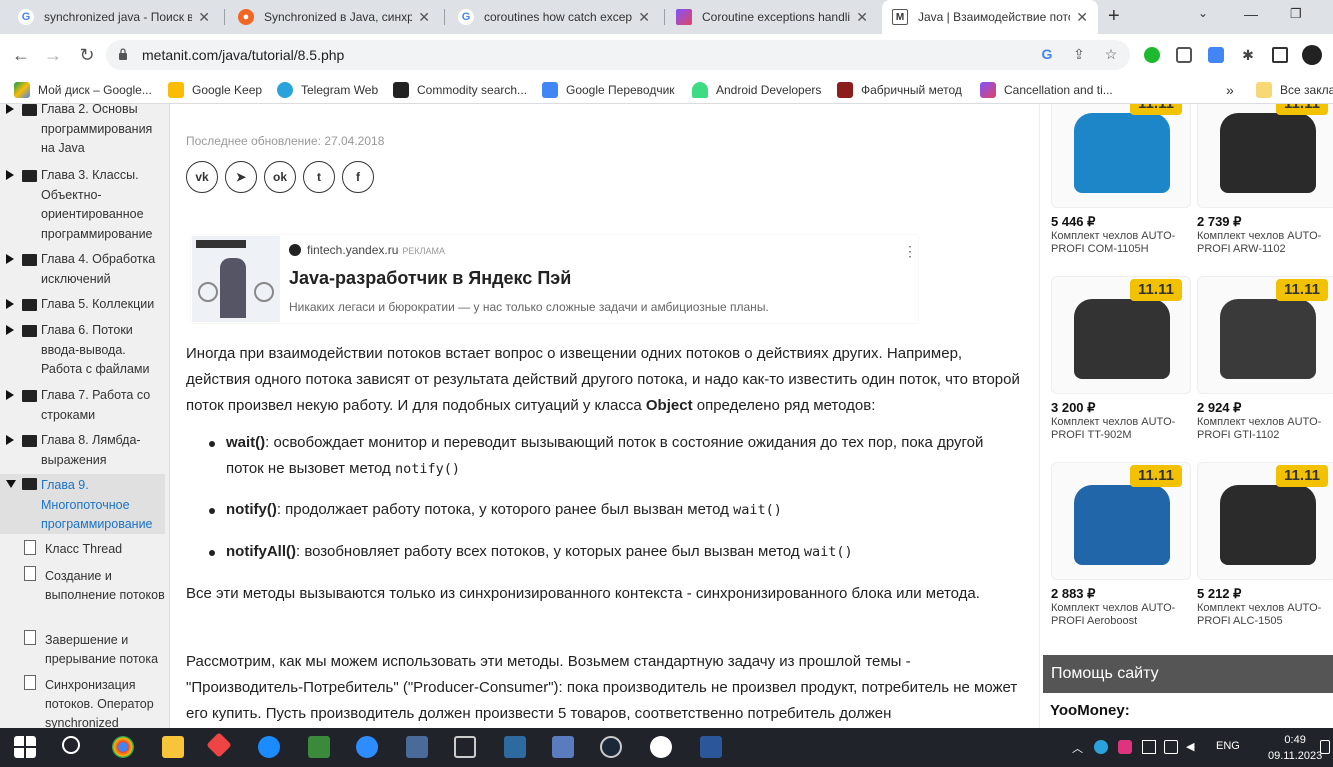 This screenshot has width=1333, height=767. I want to click on teamviewer-icon, so click(269, 747).